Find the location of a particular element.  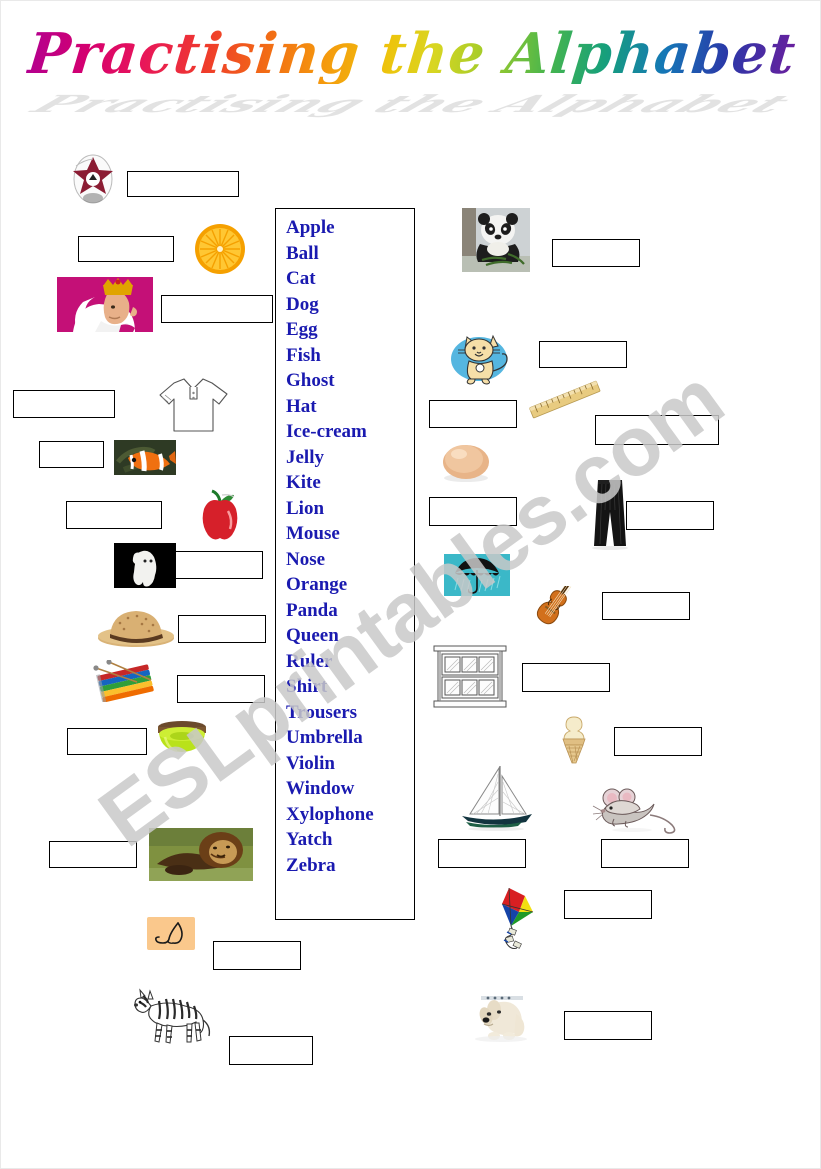

answer-box-hat is located at coordinates (222, 629).